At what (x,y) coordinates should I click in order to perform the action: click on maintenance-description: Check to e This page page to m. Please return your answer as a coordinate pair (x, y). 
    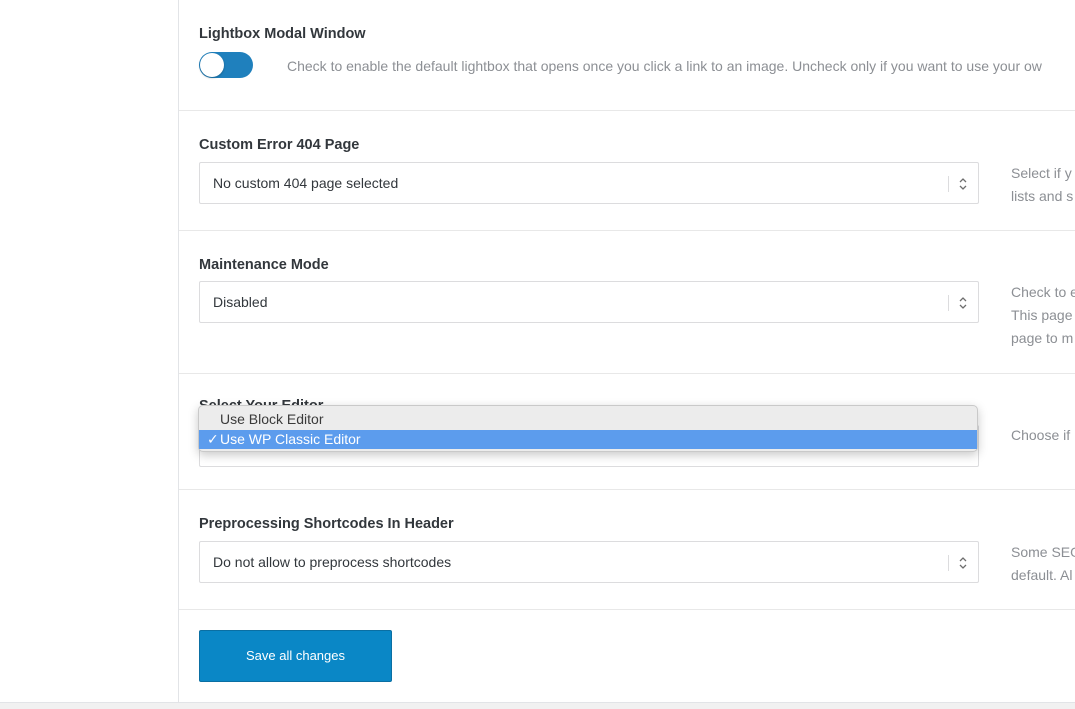
    Looking at the image, I should click on (1043, 315).